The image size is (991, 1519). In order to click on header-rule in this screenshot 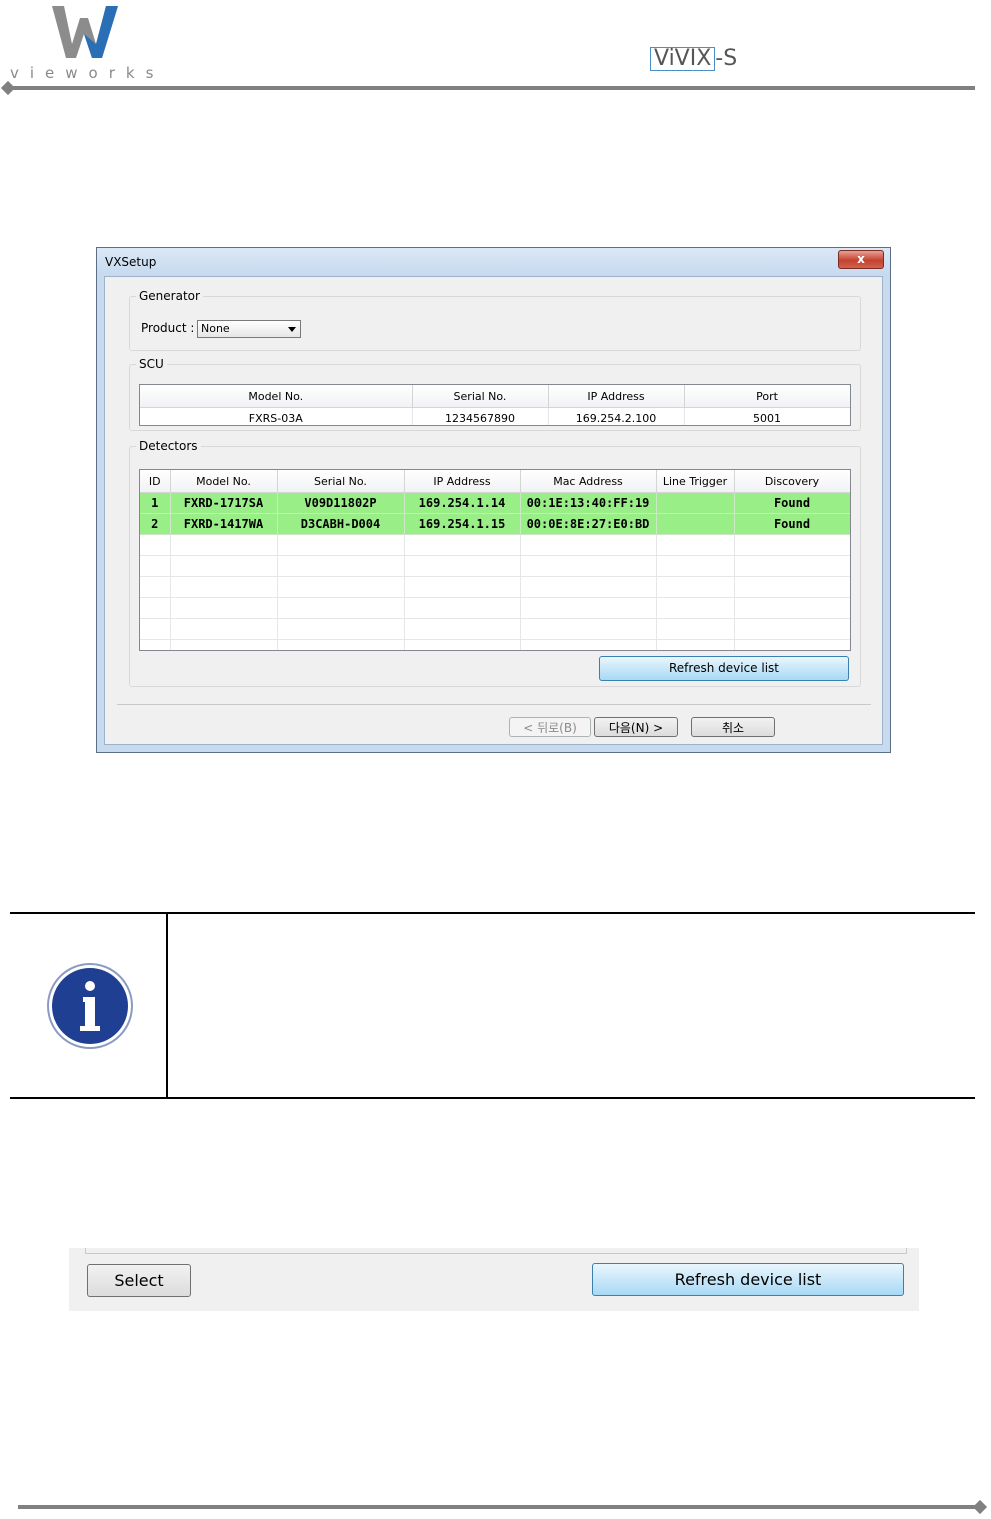, I will do `click(492, 88)`.